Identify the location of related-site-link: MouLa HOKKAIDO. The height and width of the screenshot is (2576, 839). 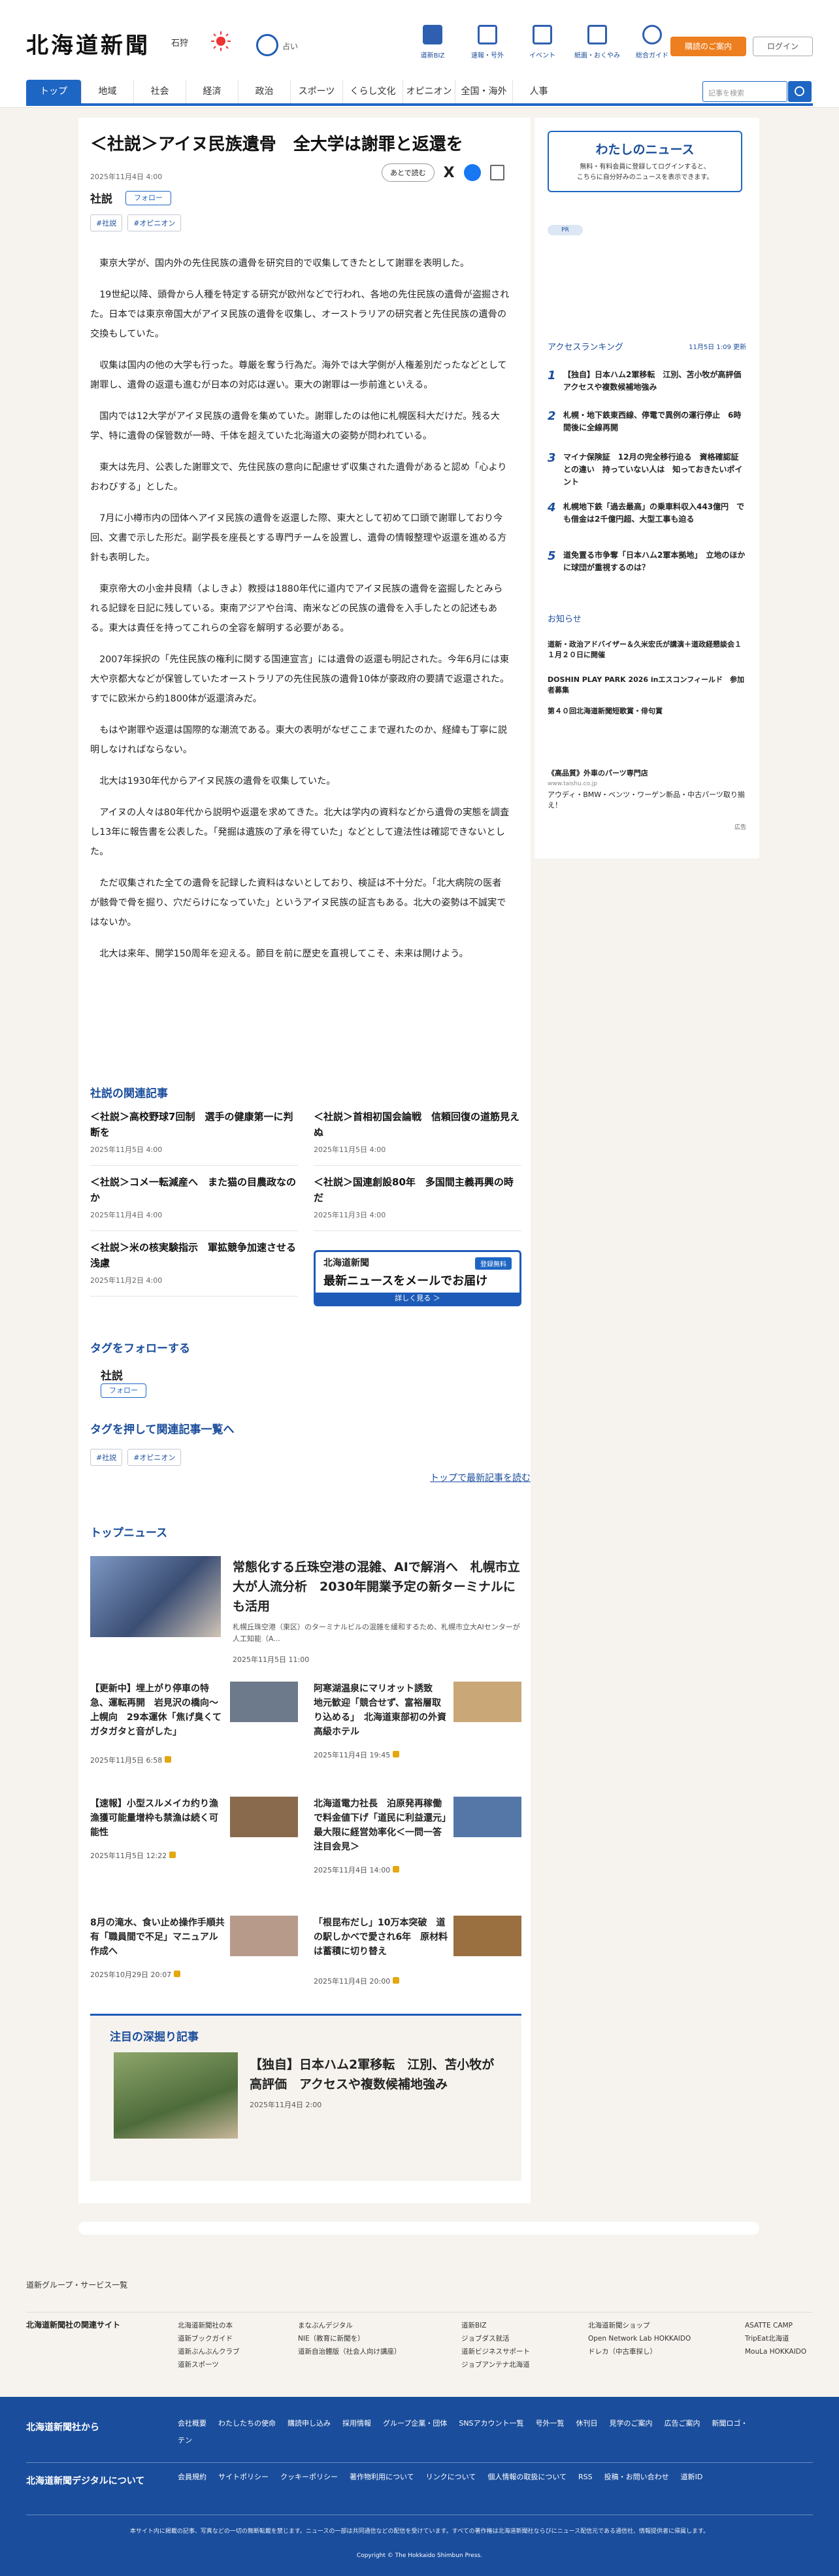
(775, 2351).